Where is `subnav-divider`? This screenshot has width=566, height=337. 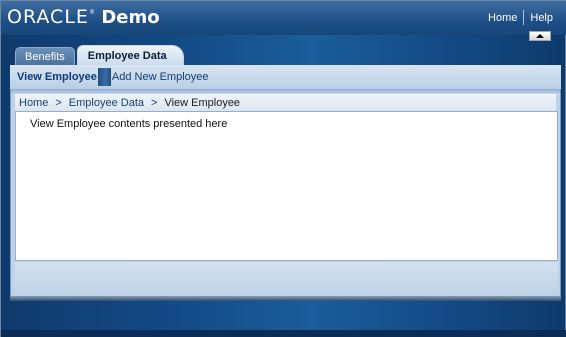
subnav-divider is located at coordinates (104, 77).